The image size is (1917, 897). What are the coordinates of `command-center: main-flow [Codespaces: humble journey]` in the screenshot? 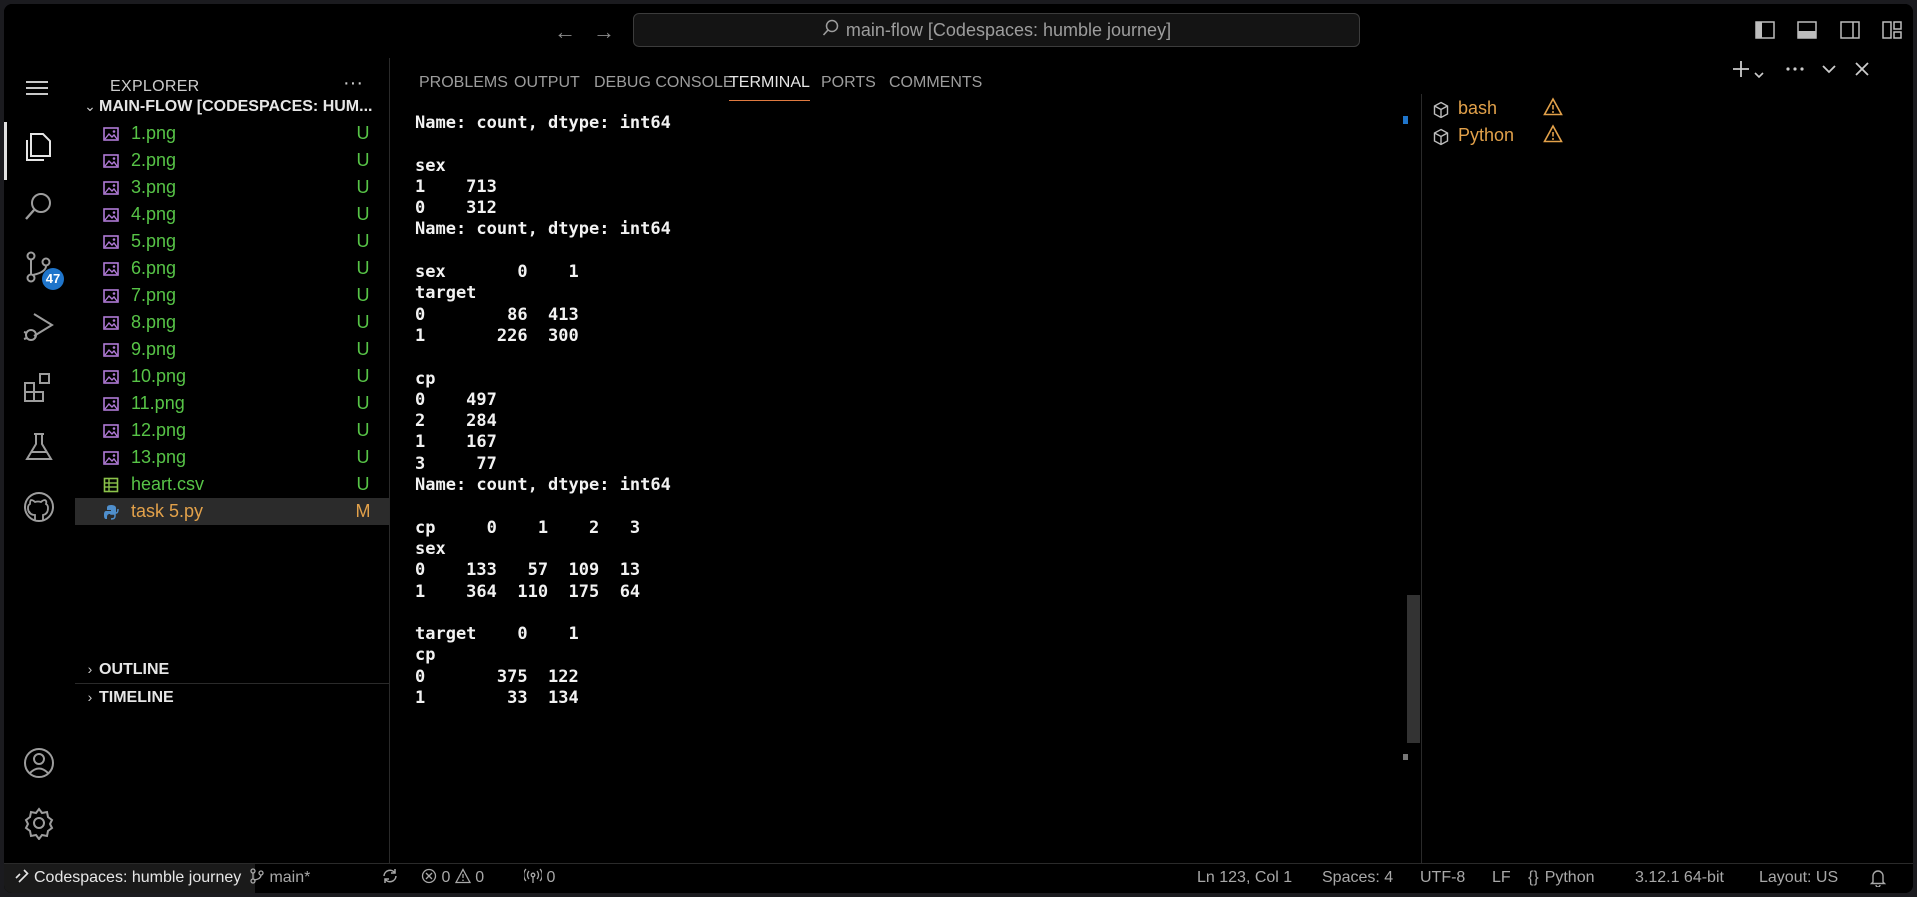 It's located at (996, 30).